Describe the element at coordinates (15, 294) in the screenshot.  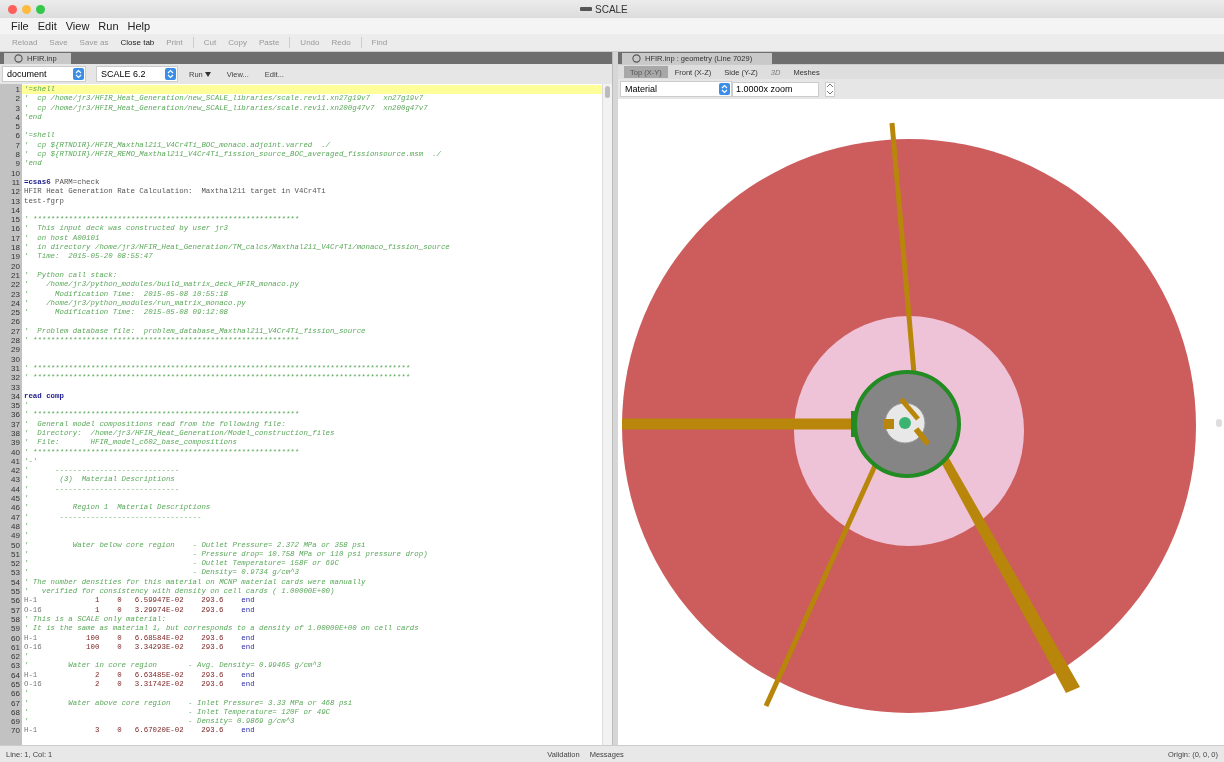
I see `line-number: 23` at that location.